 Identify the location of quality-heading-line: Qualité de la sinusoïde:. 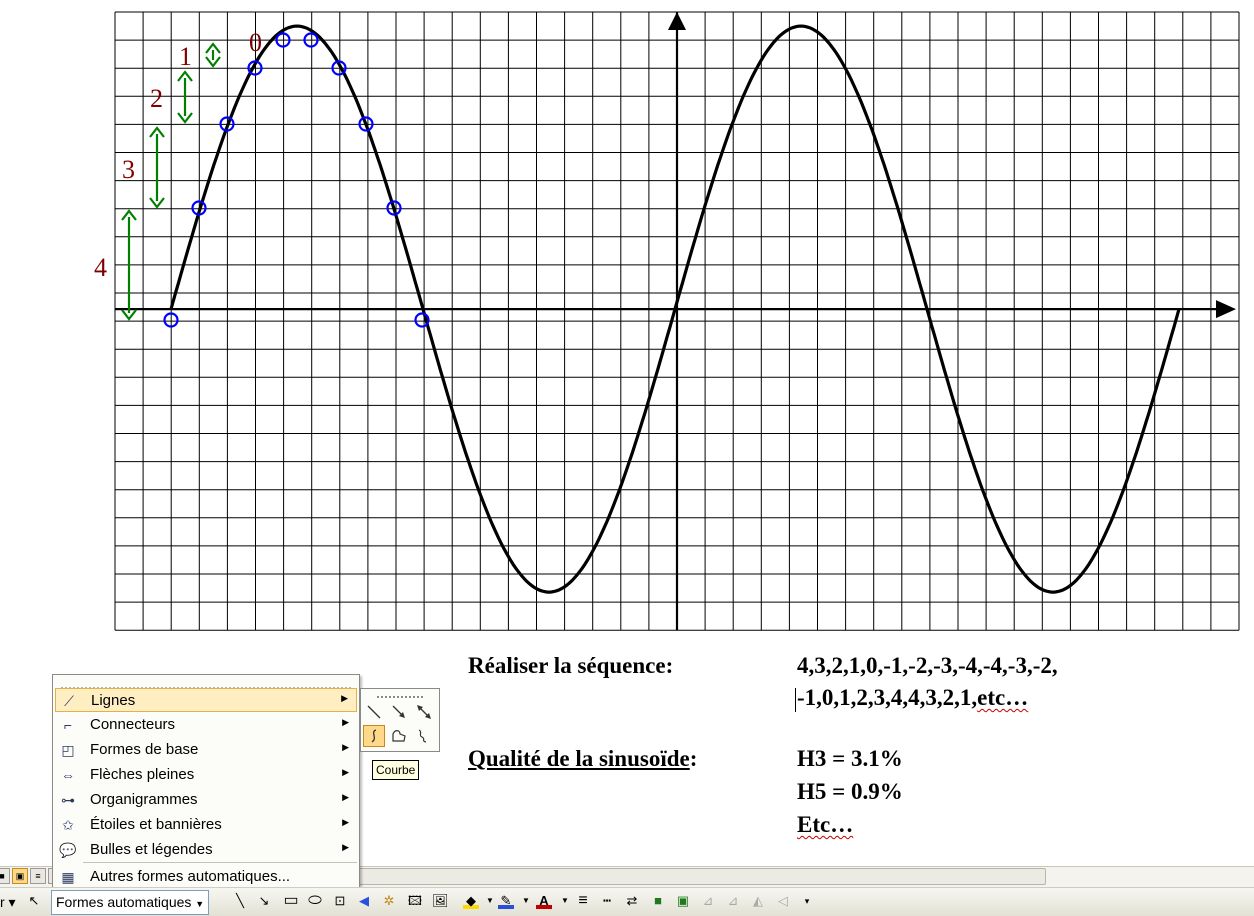
(582, 759).